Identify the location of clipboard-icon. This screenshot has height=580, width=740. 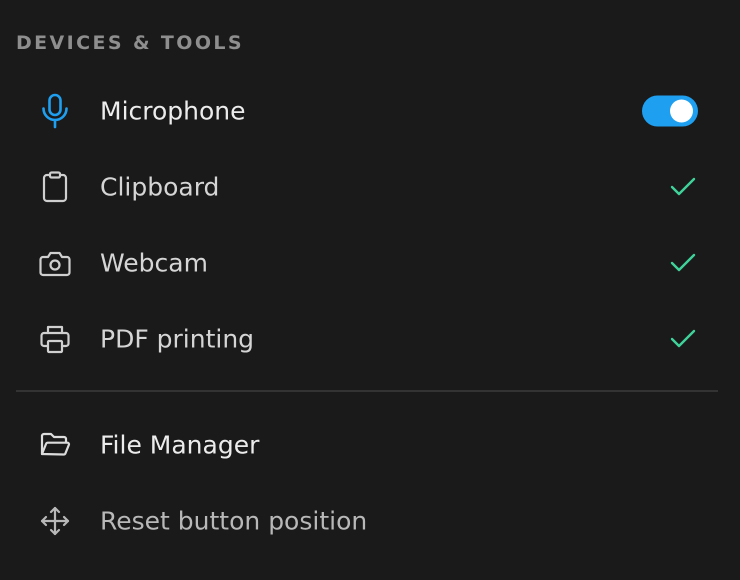
(55, 187).